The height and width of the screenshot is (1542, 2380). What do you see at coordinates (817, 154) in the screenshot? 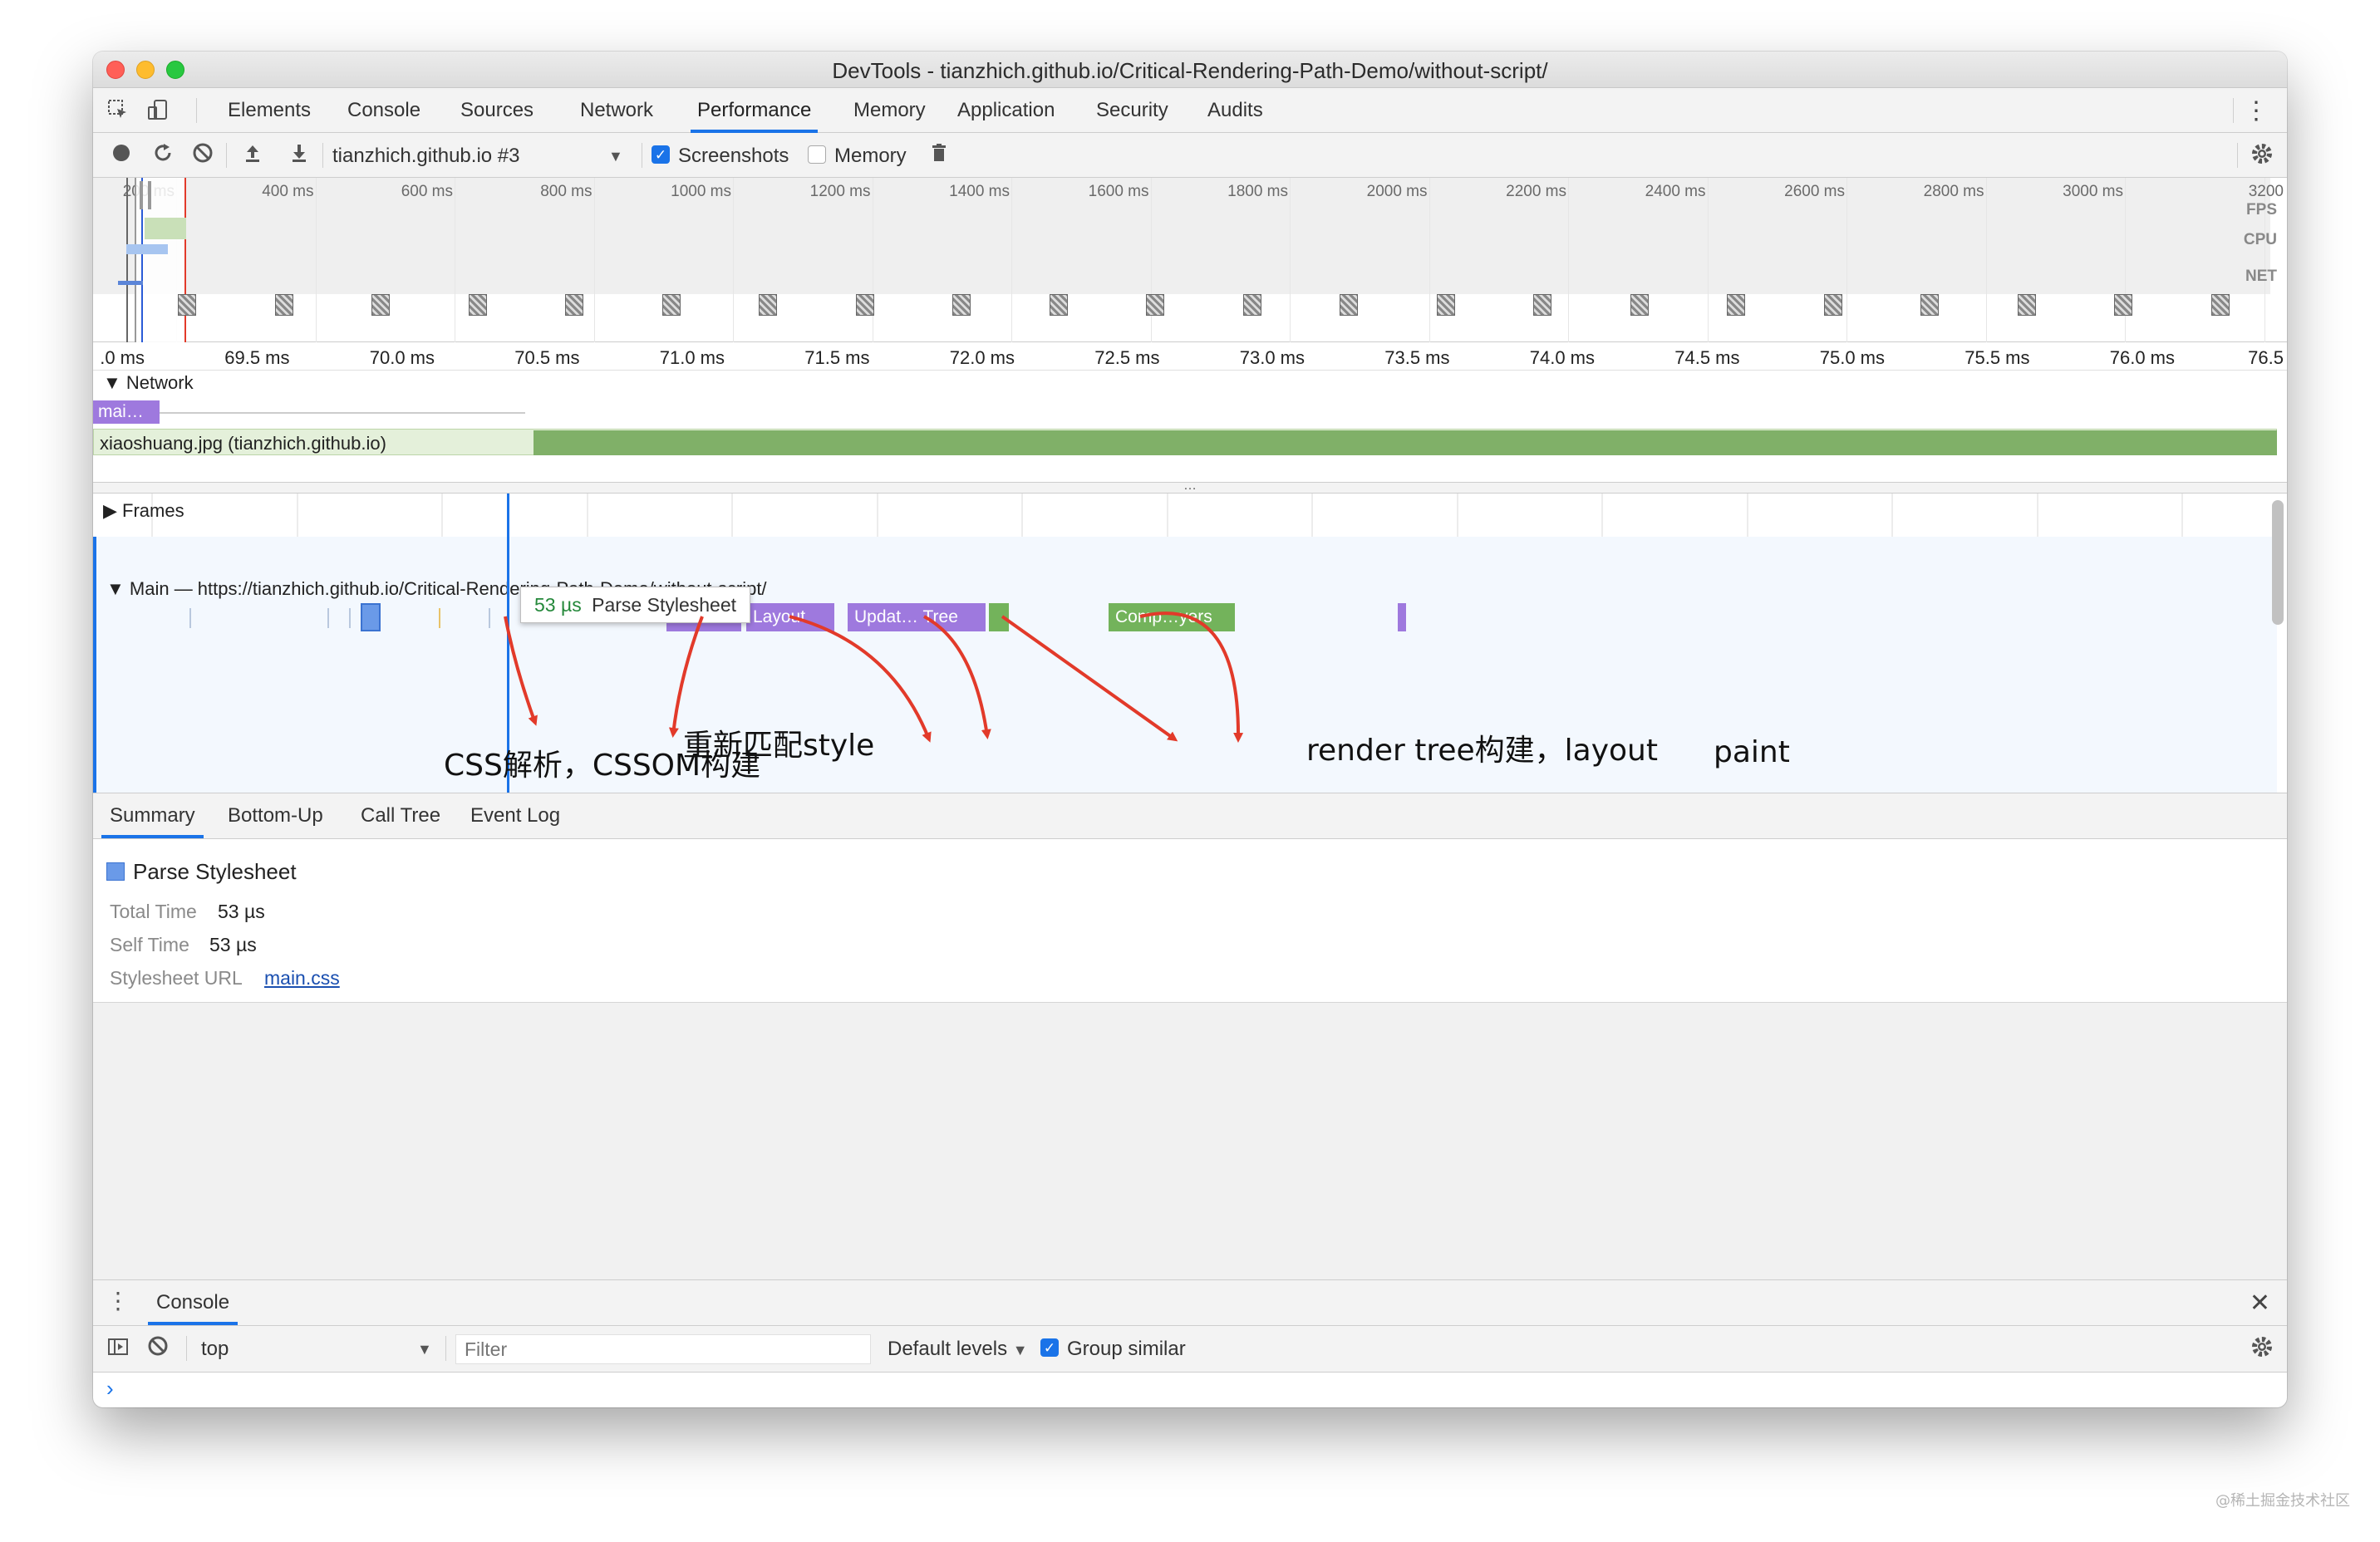
I see `memory-checkbox` at bounding box center [817, 154].